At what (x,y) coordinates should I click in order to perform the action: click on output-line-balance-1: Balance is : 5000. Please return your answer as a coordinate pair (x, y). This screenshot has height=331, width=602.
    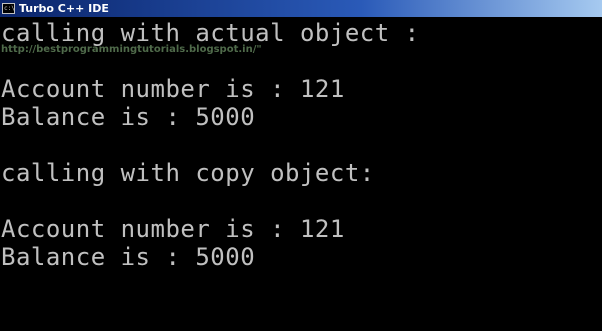
    Looking at the image, I should click on (128, 117).